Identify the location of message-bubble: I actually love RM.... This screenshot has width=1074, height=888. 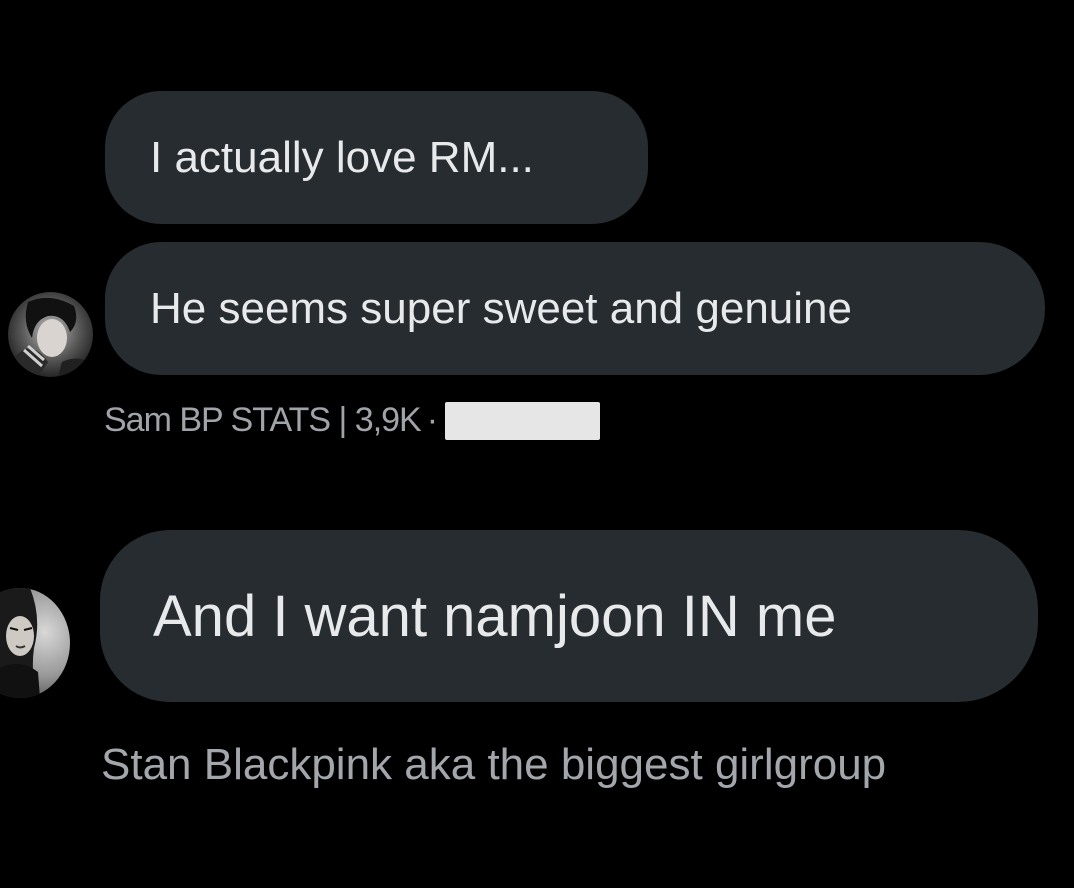
(376, 157).